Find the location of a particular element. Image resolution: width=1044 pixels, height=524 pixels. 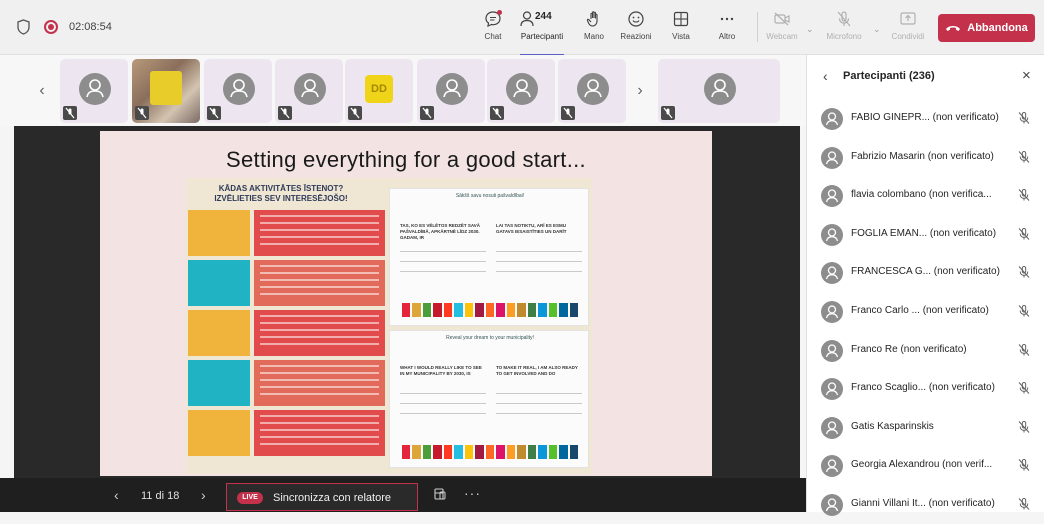

camera-button: Webcam is located at coordinates (782, 29).